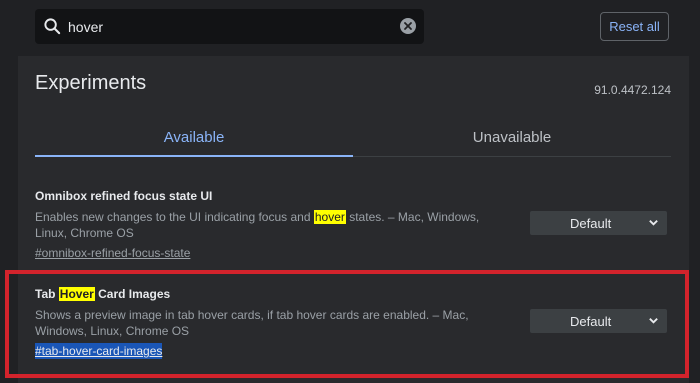 The image size is (700, 383). What do you see at coordinates (52, 26) in the screenshot?
I see `search-icon` at bounding box center [52, 26].